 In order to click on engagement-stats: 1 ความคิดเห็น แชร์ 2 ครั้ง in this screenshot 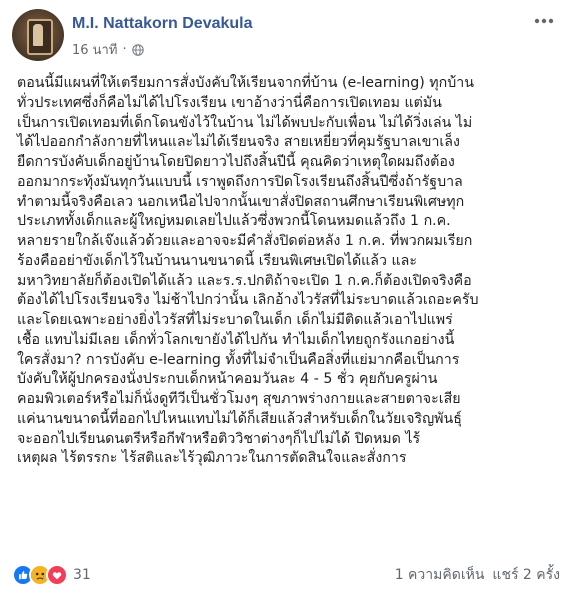, I will do `click(477, 575)`.